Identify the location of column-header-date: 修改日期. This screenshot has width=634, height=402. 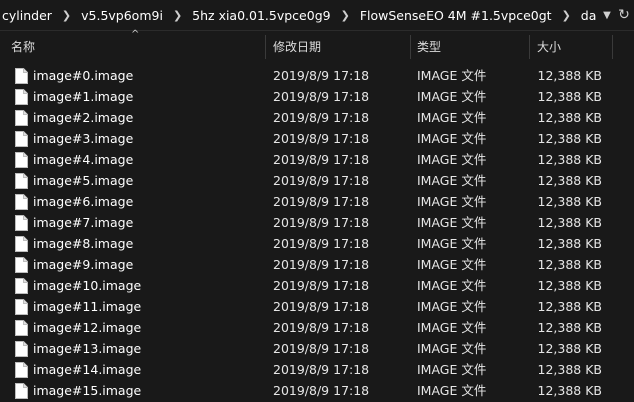
(338, 46).